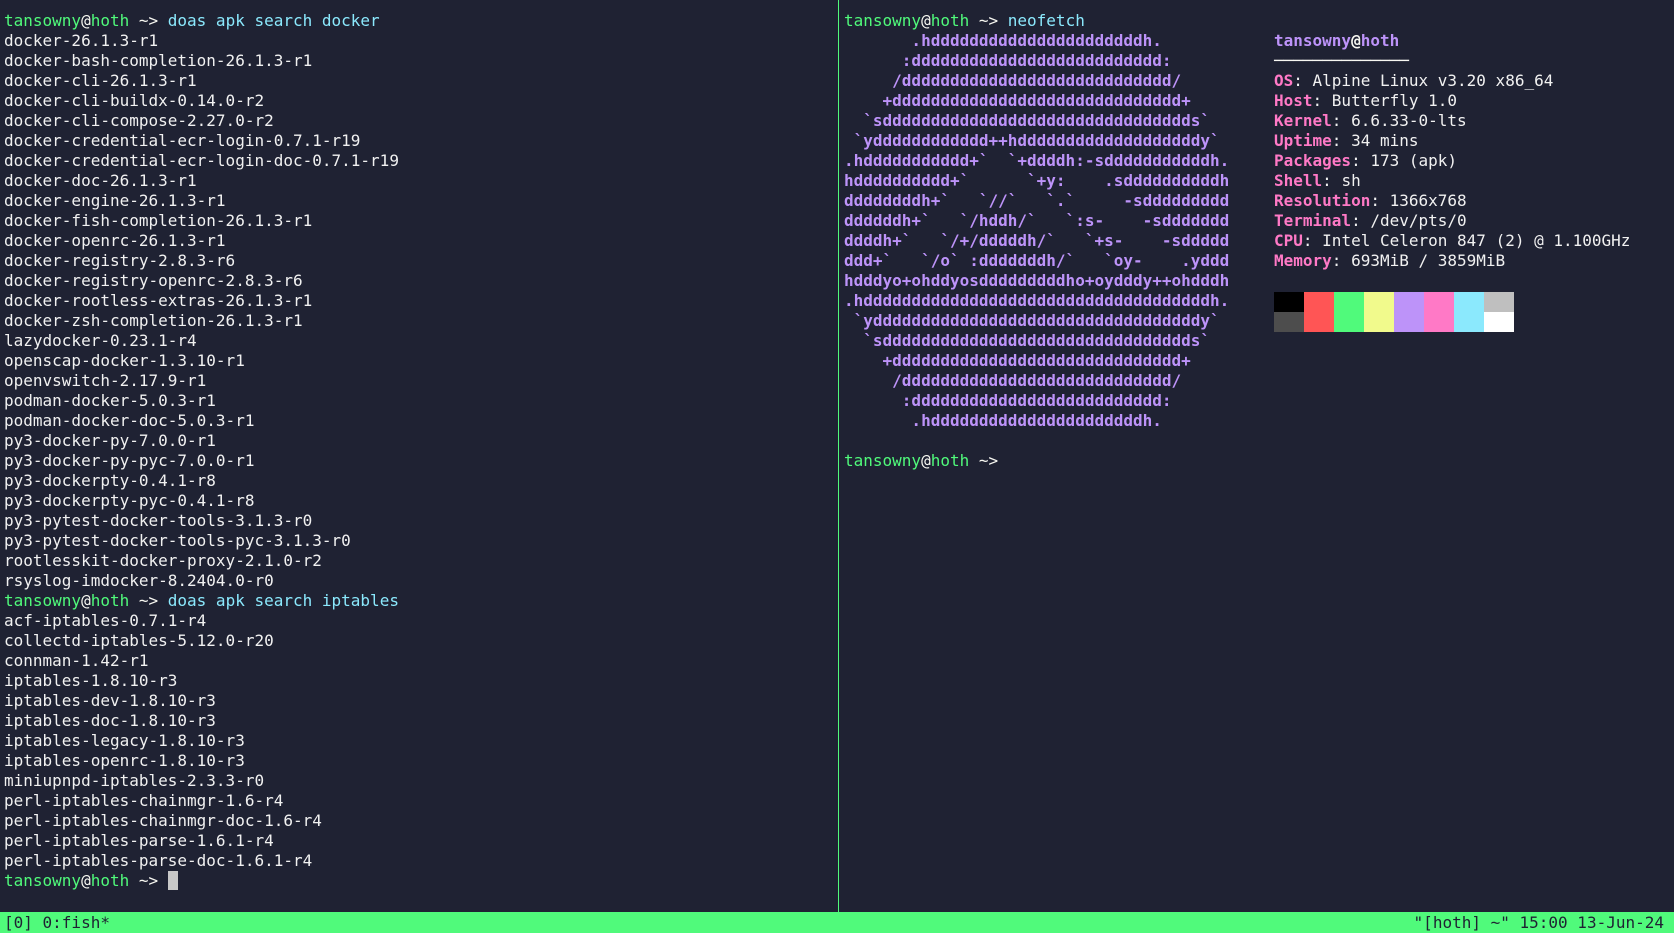 This screenshot has height=933, width=1674. I want to click on info-row: Memory: 693MiB / 3859MiB, so click(1452, 261).